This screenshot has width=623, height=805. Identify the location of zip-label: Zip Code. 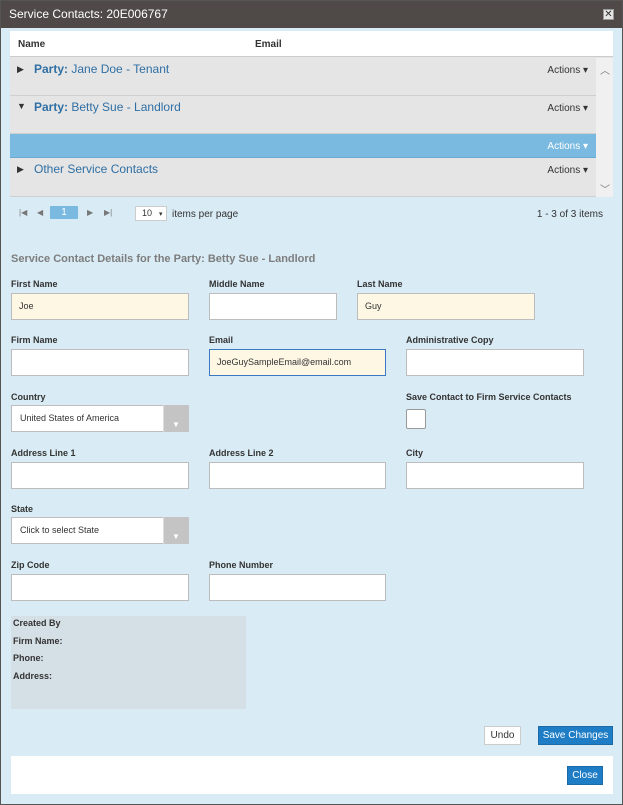
(30, 565).